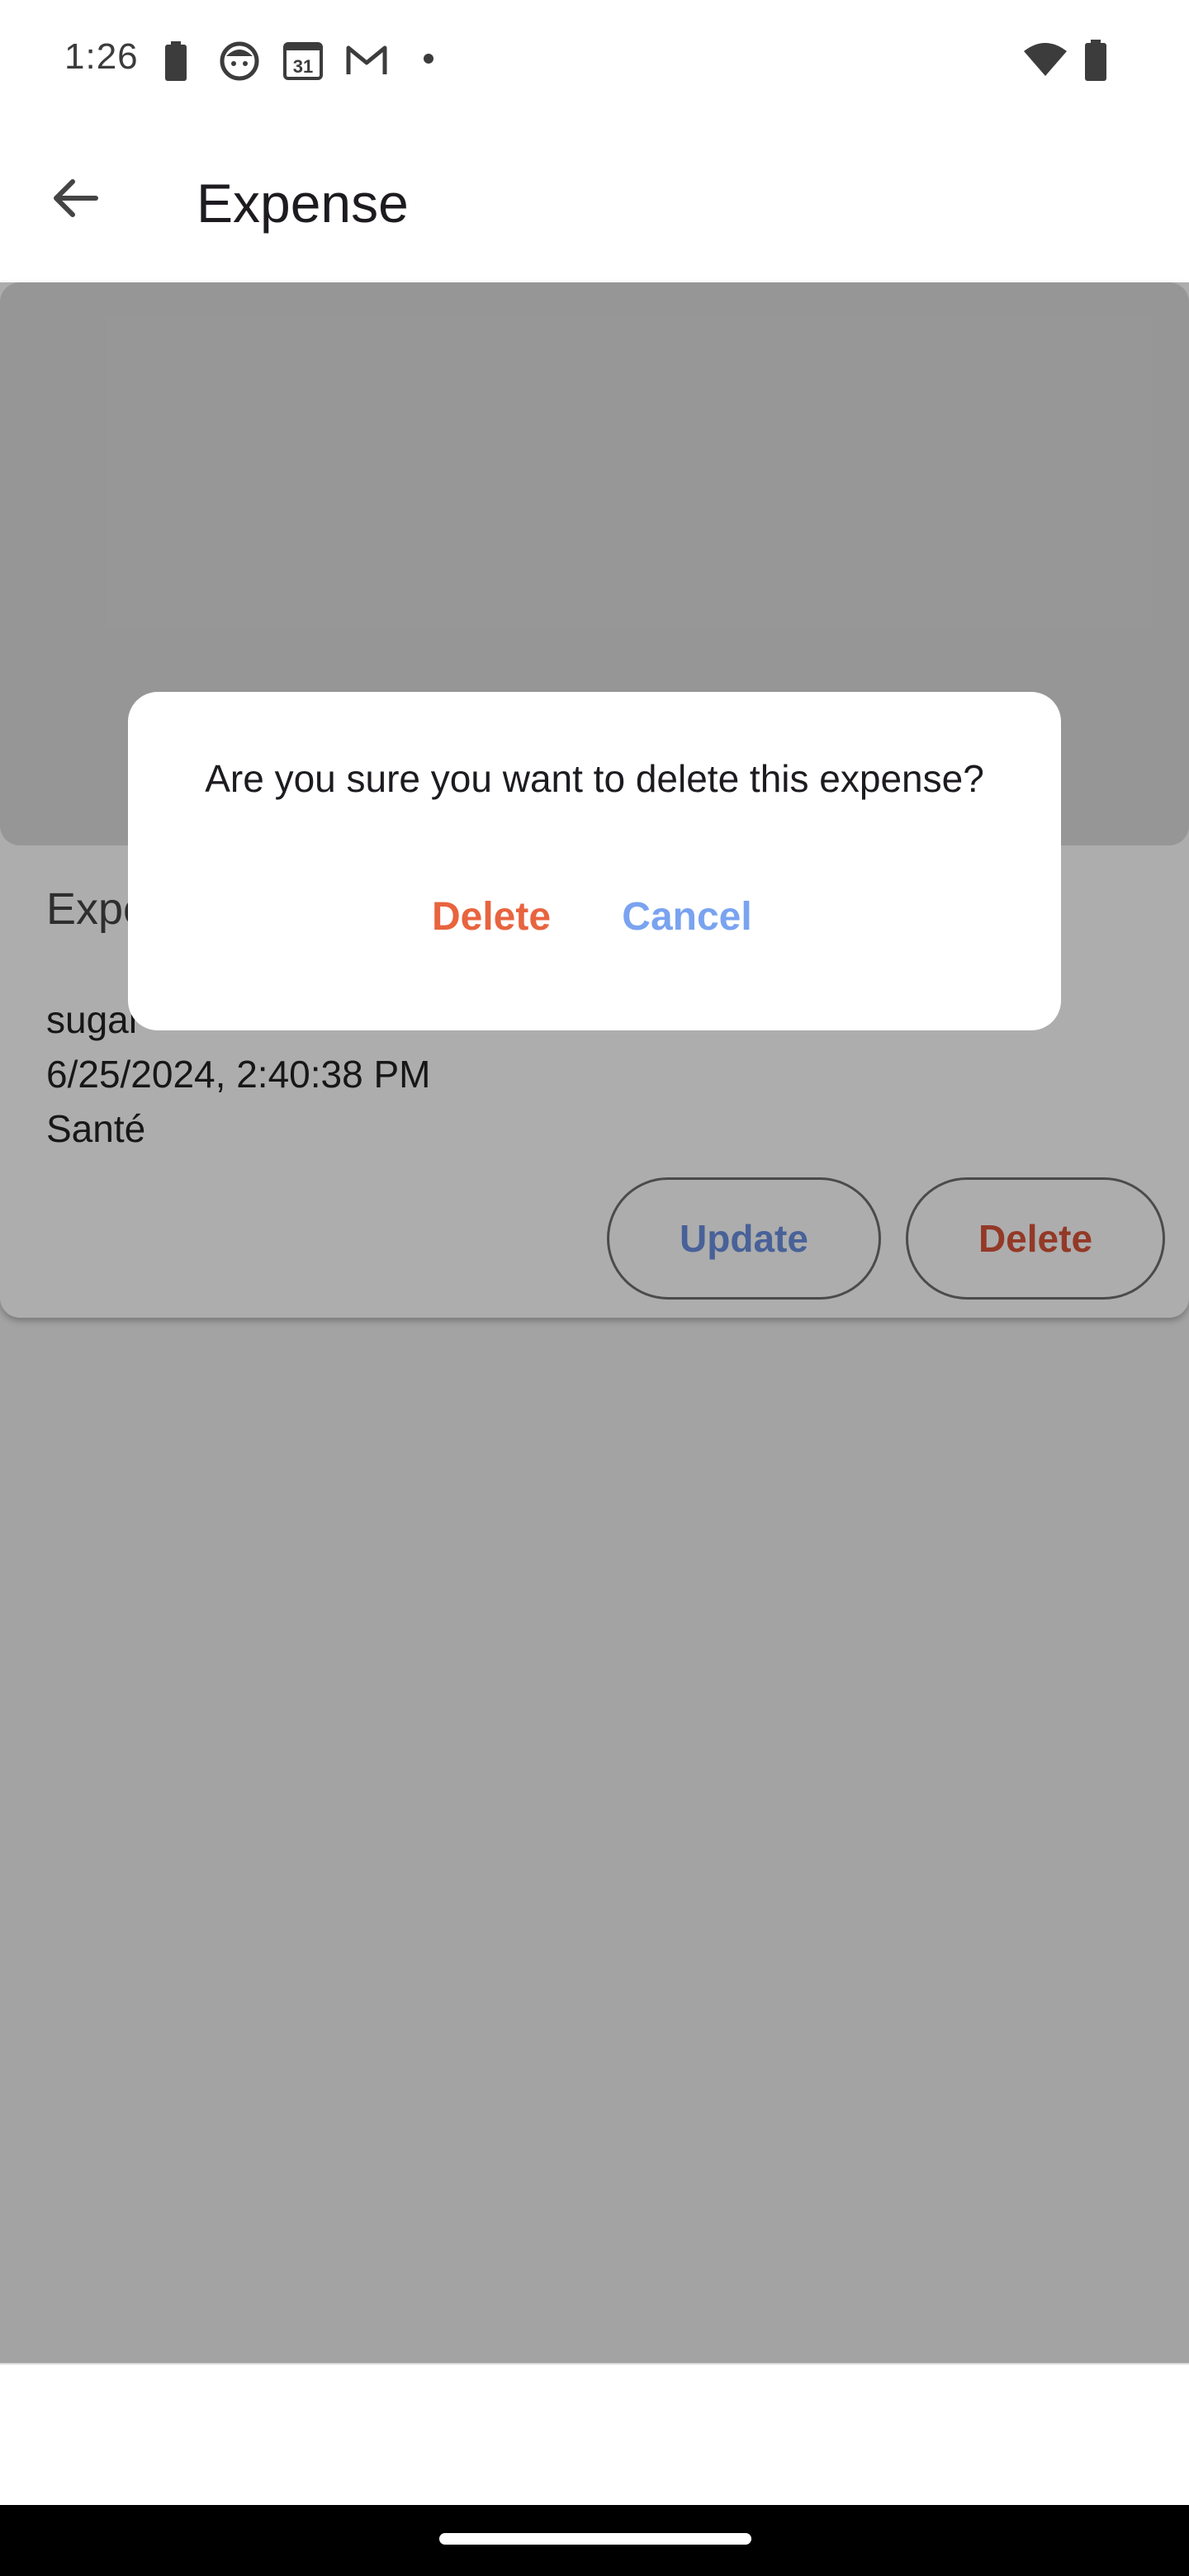 The height and width of the screenshot is (2576, 1189). I want to click on gmail-icon, so click(366, 61).